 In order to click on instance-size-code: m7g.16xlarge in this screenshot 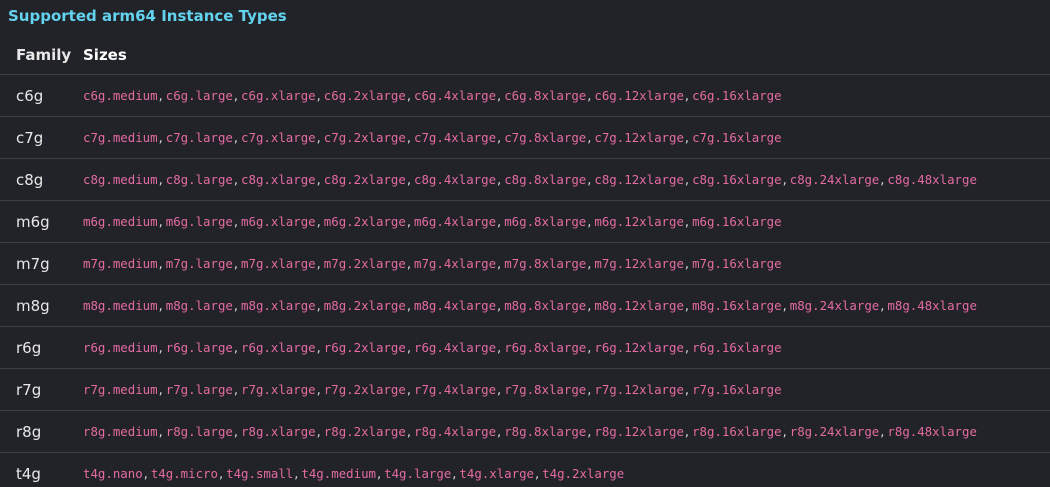, I will do `click(737, 263)`.